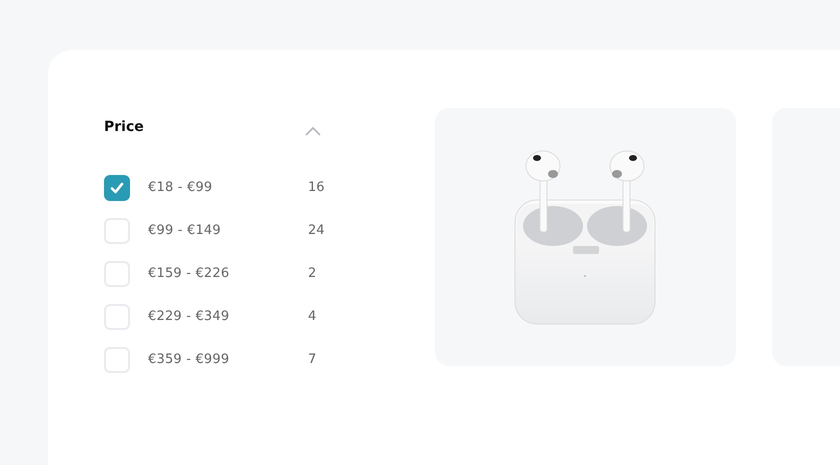 The height and width of the screenshot is (465, 840). Describe the element at coordinates (189, 316) in the screenshot. I see `price-range-label: €229 - €349` at that location.